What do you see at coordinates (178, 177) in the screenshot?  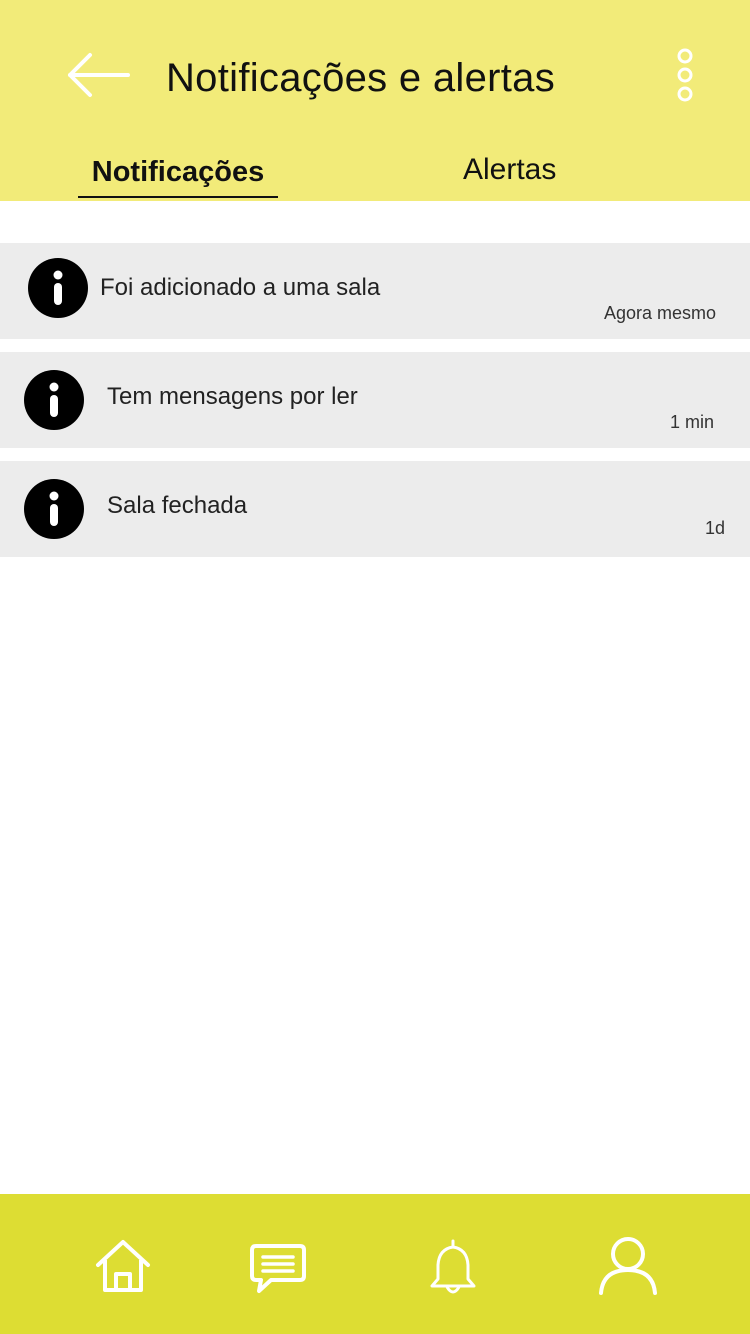 I see `tab-notificacoes: Notificações` at bounding box center [178, 177].